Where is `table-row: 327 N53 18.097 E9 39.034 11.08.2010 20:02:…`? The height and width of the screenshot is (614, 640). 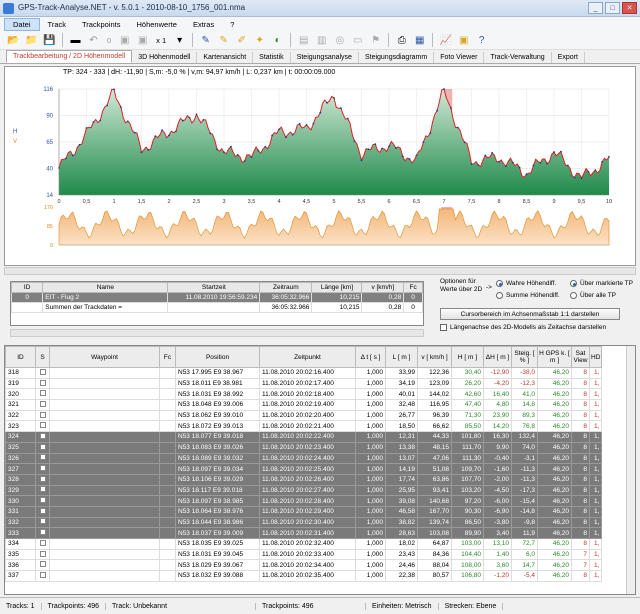
table-row: 327 N53 18.097 E9 39.034 11.08.2010 20:02:… is located at coordinates (304, 469).